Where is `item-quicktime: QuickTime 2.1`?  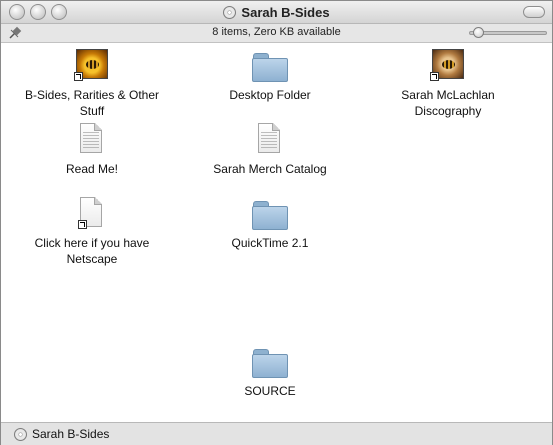
item-quicktime: QuickTime 2.1 is located at coordinates (270, 224).